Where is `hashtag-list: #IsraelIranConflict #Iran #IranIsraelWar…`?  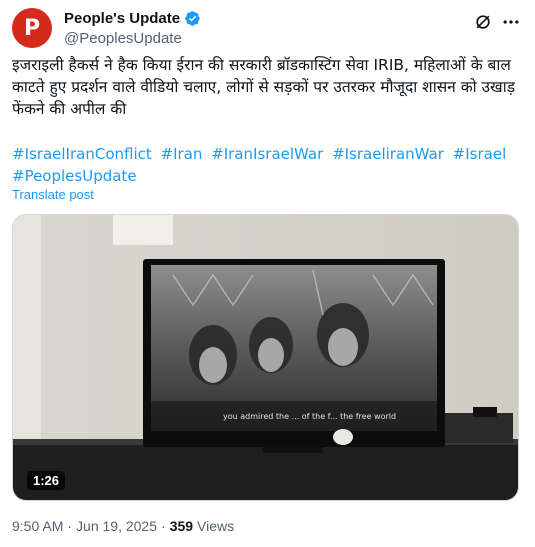 hashtag-list: #IsraelIranConflict #Iran #IranIsraelWar… is located at coordinates (267, 165).